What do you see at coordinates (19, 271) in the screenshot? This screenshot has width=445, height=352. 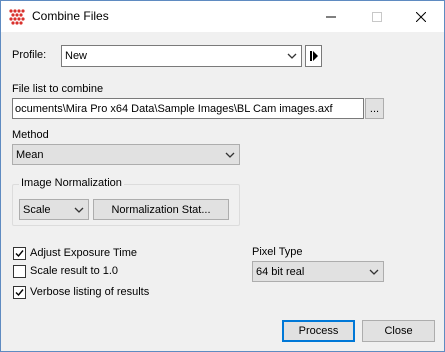 I see `scale-result-checkbox` at bounding box center [19, 271].